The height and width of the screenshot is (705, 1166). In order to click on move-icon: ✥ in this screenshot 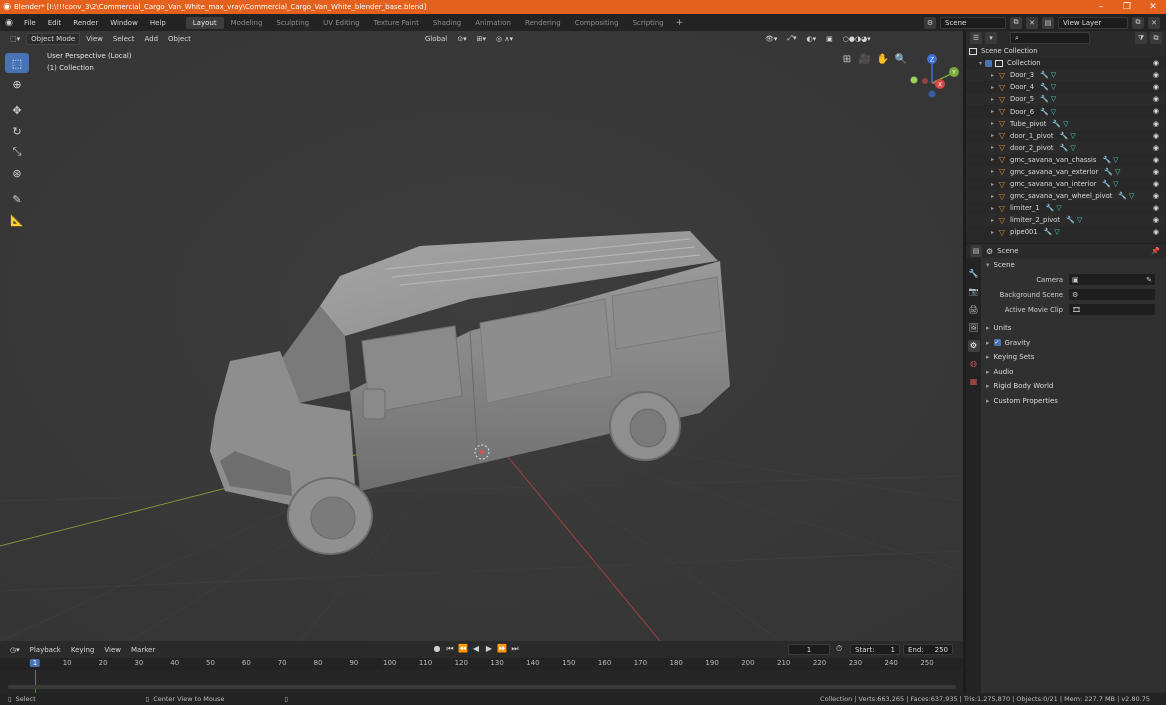, I will do `click(17, 110)`.